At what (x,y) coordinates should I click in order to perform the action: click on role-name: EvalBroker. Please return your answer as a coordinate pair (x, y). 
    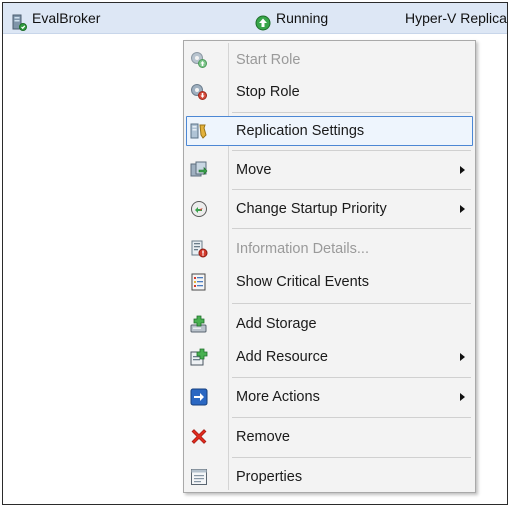
    Looking at the image, I should click on (66, 18).